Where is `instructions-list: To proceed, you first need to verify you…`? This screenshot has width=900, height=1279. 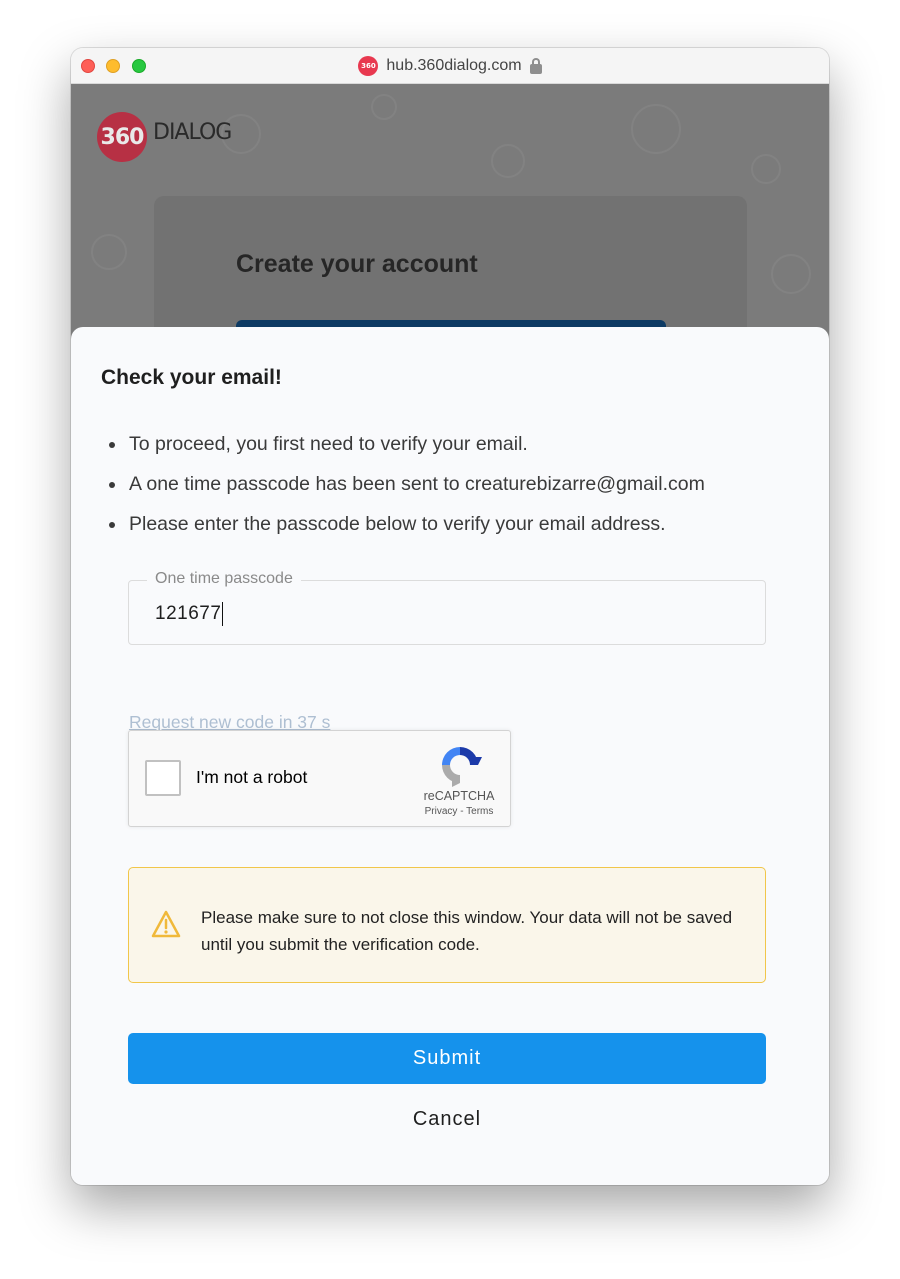 instructions-list: To proceed, you first need to verify you… is located at coordinates (407, 491).